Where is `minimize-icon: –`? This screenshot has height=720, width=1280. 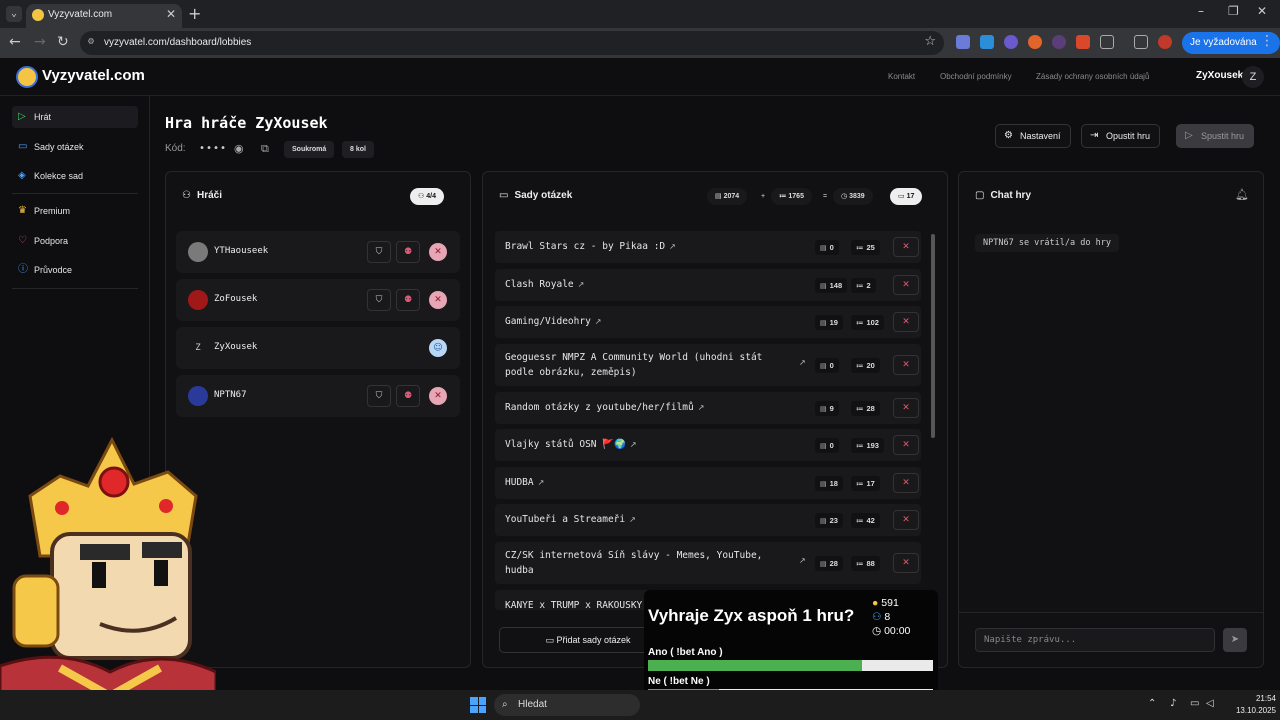 minimize-icon: – is located at coordinates (1201, 11).